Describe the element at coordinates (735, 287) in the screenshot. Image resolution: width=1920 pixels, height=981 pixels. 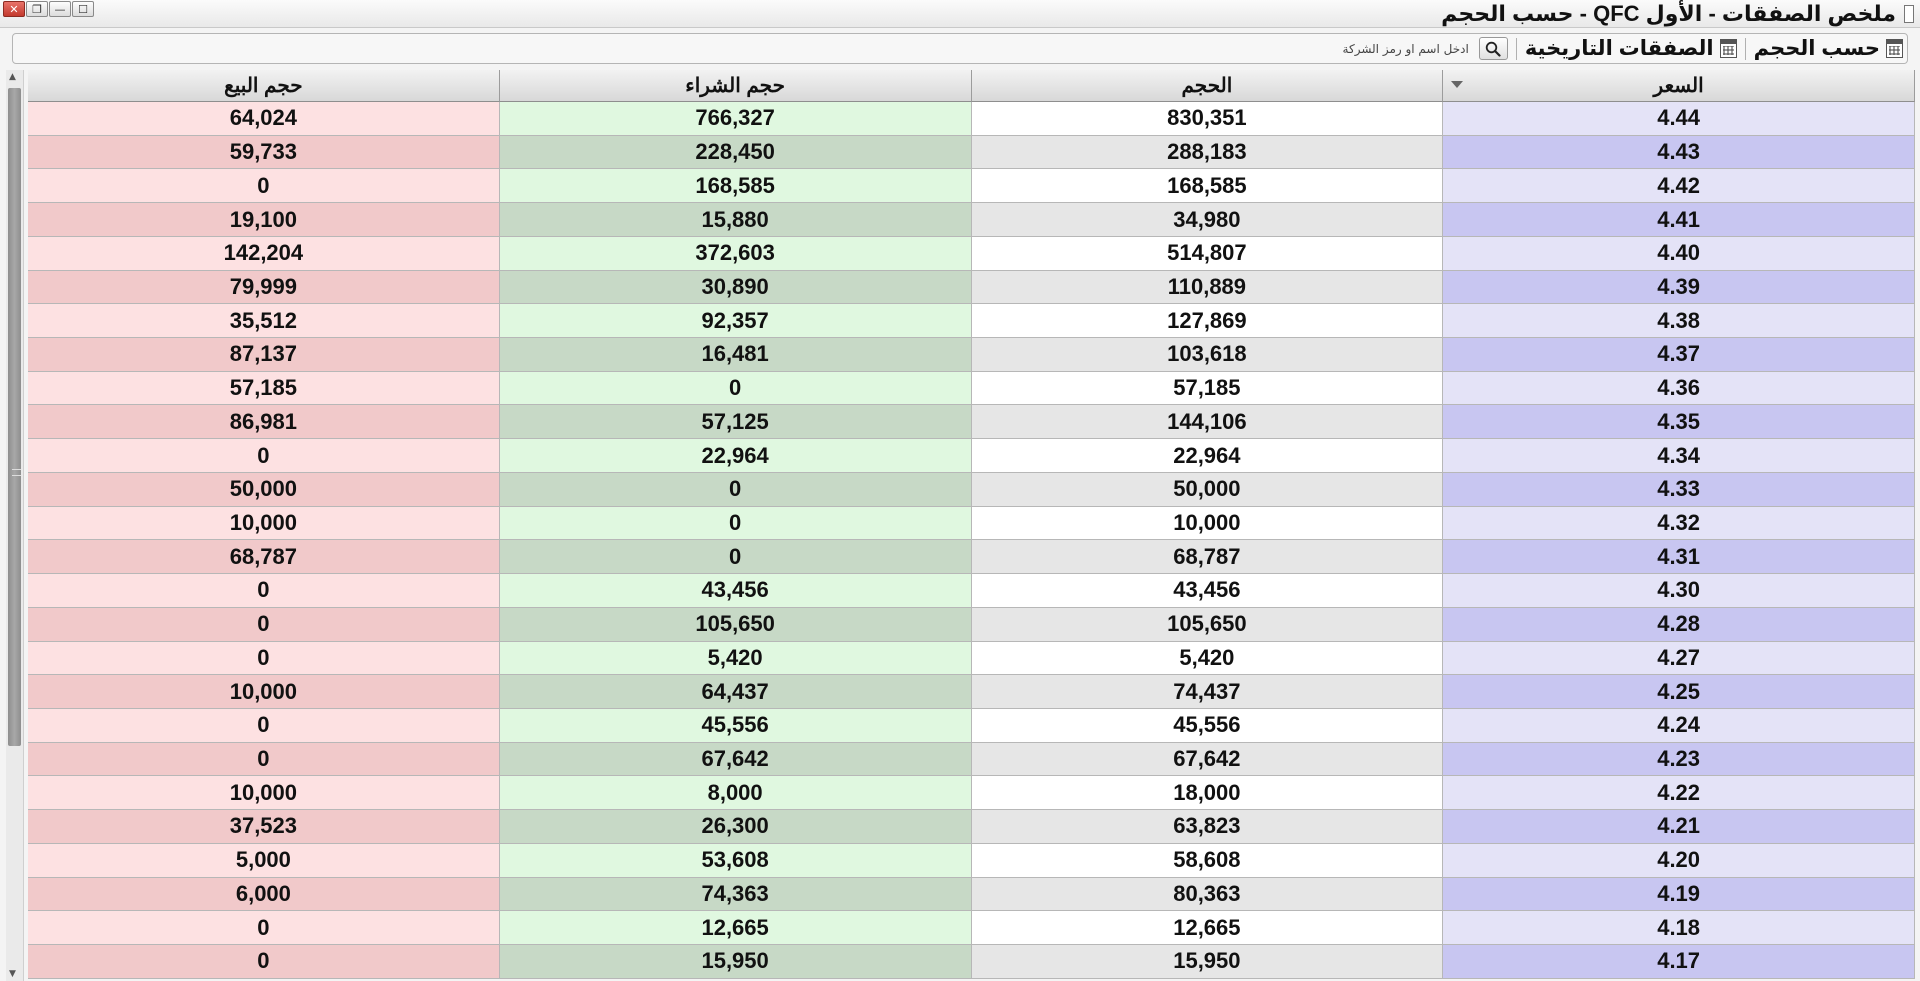
I see `buy-volume-cell: 30,890` at that location.